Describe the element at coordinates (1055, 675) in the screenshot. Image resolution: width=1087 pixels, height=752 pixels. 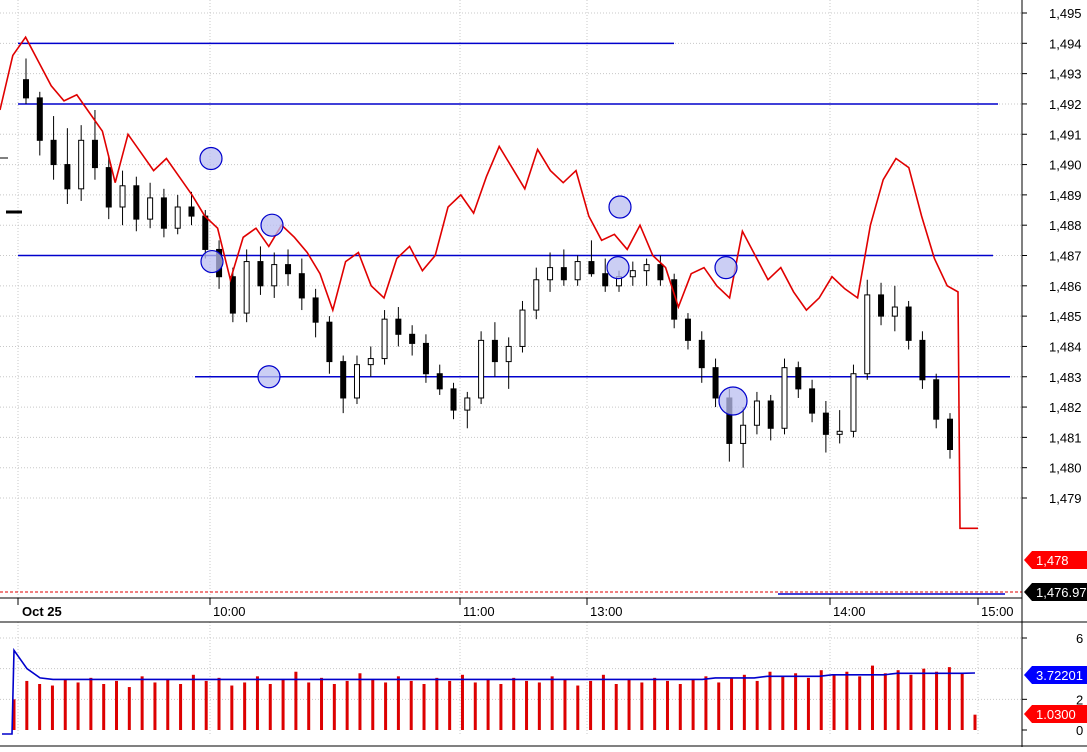
I see `volume-average-badge: 3.72201` at that location.